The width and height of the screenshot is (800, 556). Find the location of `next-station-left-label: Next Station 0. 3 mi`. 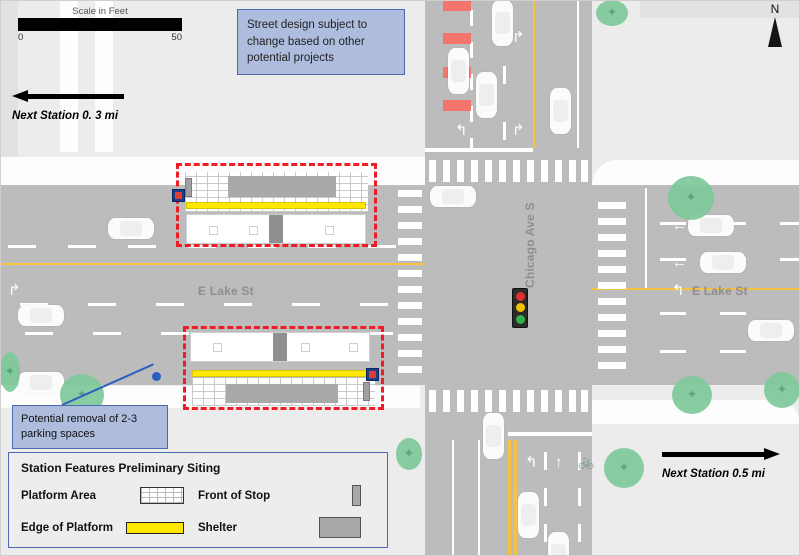

next-station-left-label: Next Station 0. 3 mi is located at coordinates (65, 116).